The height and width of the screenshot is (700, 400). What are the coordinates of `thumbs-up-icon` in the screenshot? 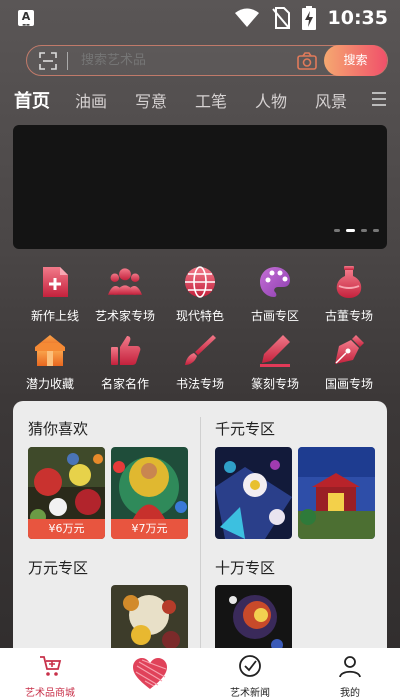 It's located at (126, 350).